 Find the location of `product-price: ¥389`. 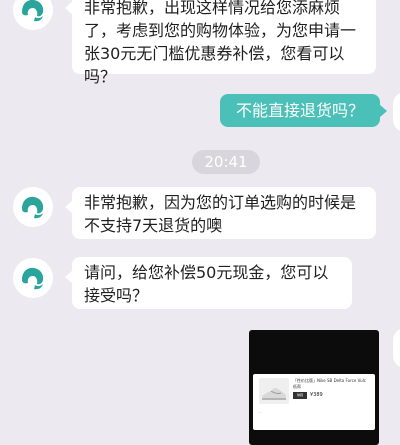

product-price: ¥389 is located at coordinates (316, 395).